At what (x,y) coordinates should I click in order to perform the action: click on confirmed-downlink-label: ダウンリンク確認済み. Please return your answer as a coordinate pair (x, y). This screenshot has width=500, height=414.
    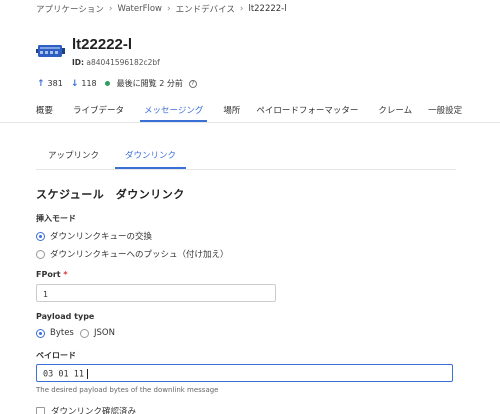
    Looking at the image, I should click on (94, 410).